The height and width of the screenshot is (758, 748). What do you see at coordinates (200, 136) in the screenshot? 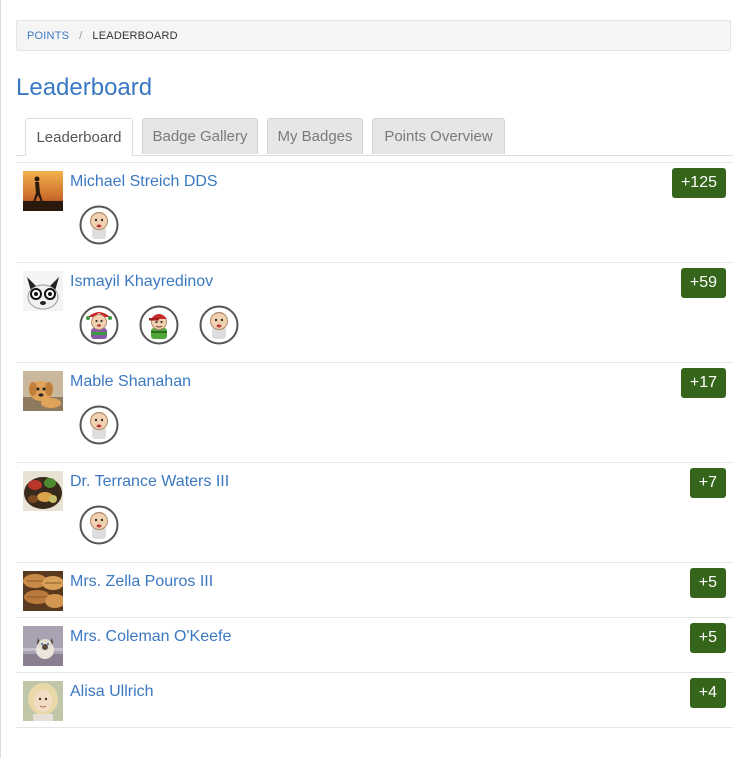
I see `tab-badge-gallery: Badge Gallery` at bounding box center [200, 136].